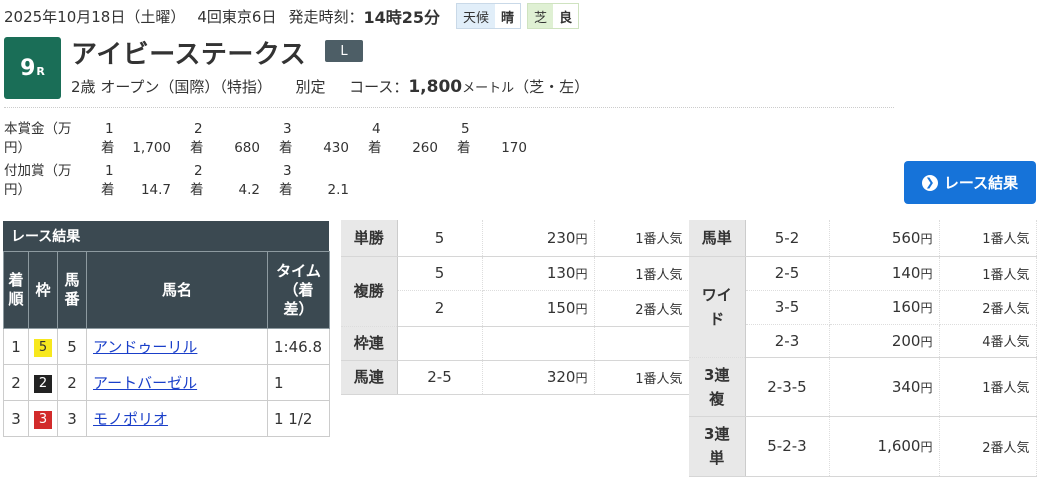 The height and width of the screenshot is (484, 1038). Describe the element at coordinates (552, 87) in the screenshot. I see `course-detail: （芝・左）` at that location.